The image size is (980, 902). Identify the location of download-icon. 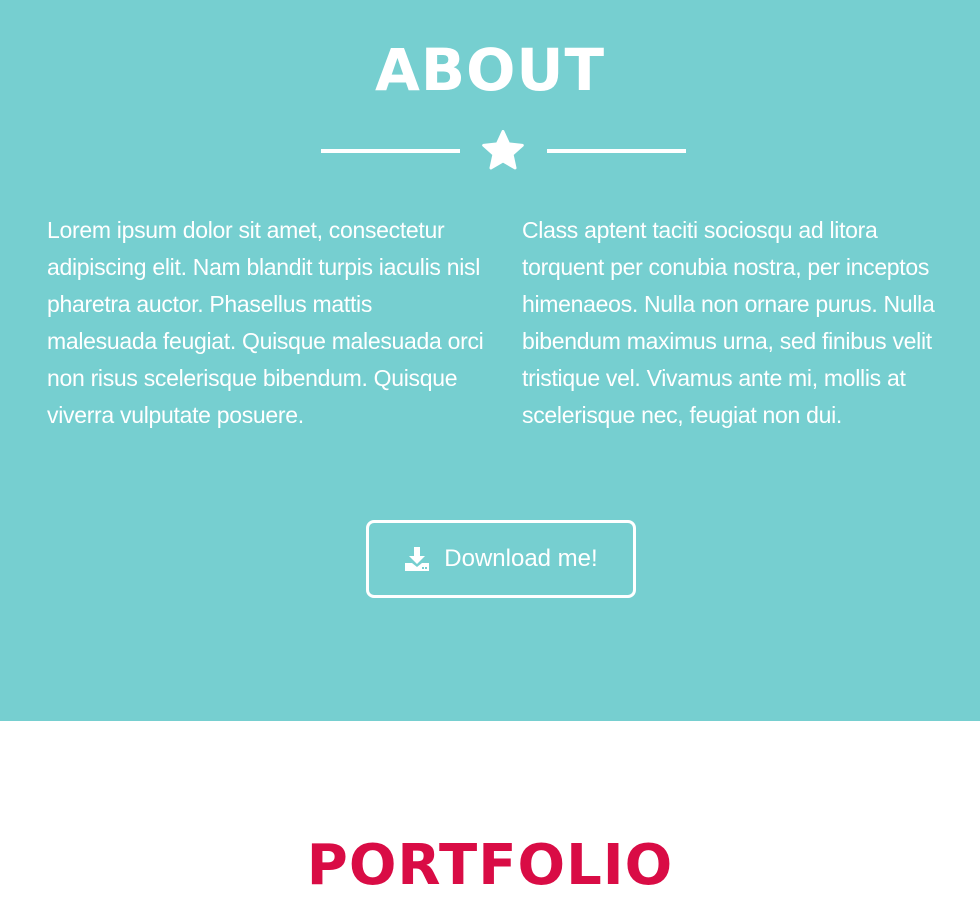
(417, 559).